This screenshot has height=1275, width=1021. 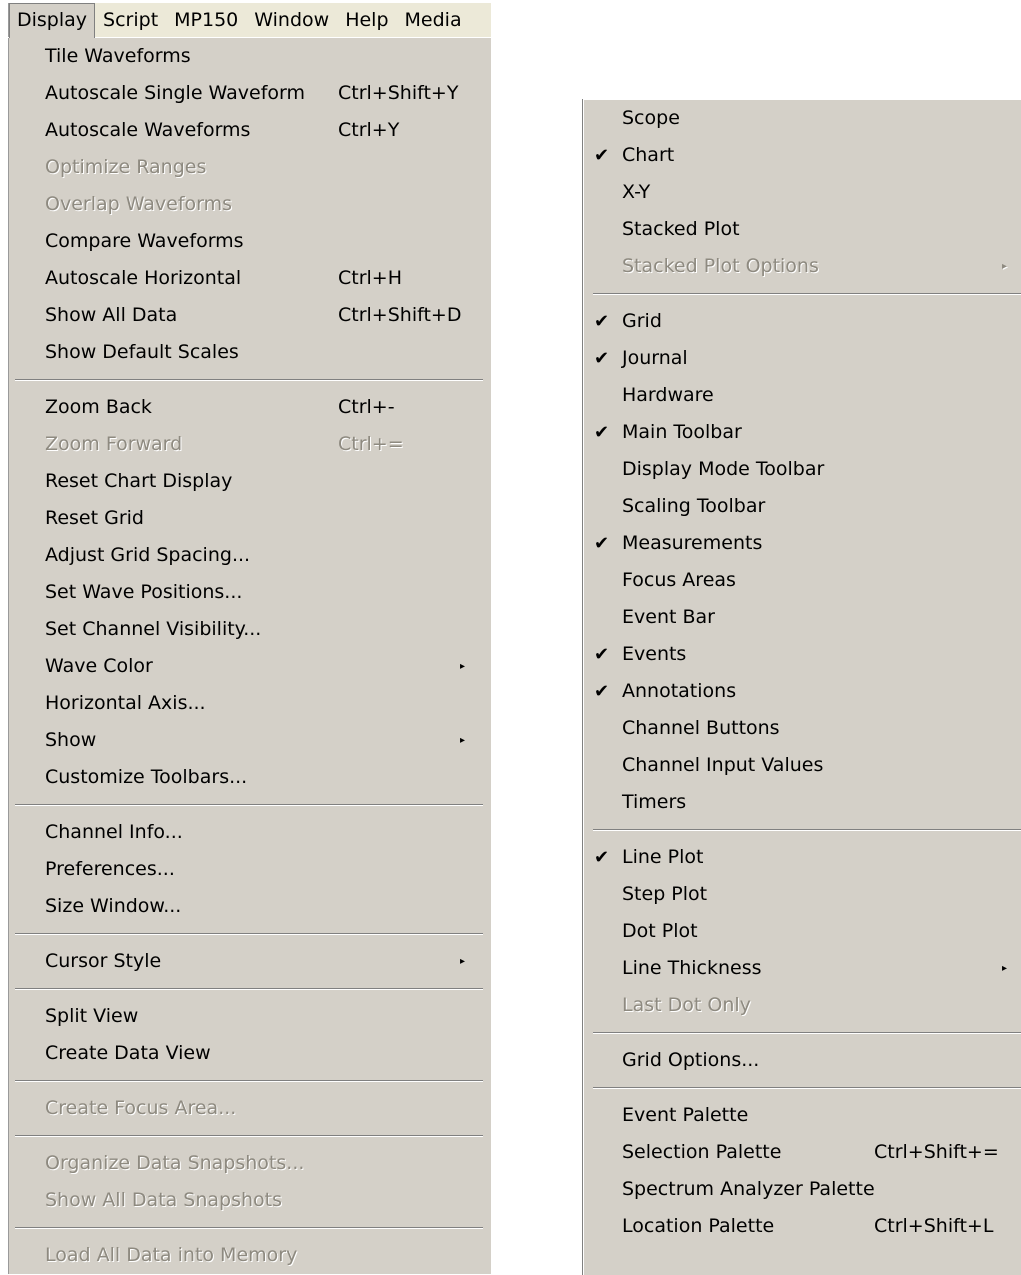 What do you see at coordinates (802, 1189) in the screenshot?
I see `menu-item-spectrum-analyzer-palette: Spectrum Analyzer Palette` at bounding box center [802, 1189].